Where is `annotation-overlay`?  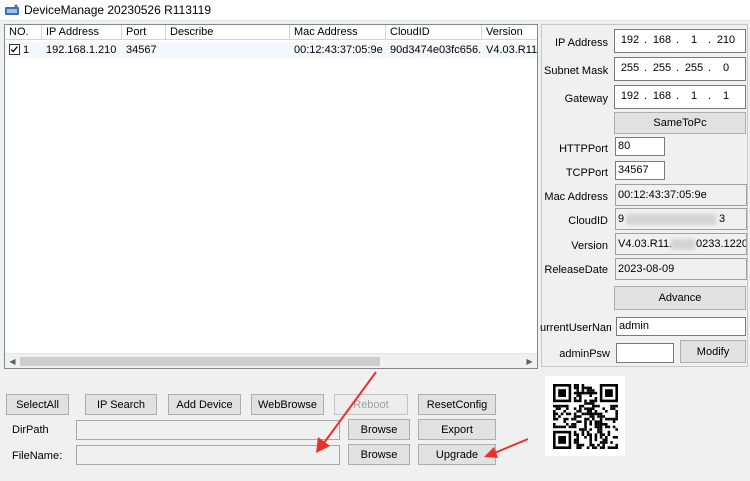 annotation-overlay is located at coordinates (422, 414).